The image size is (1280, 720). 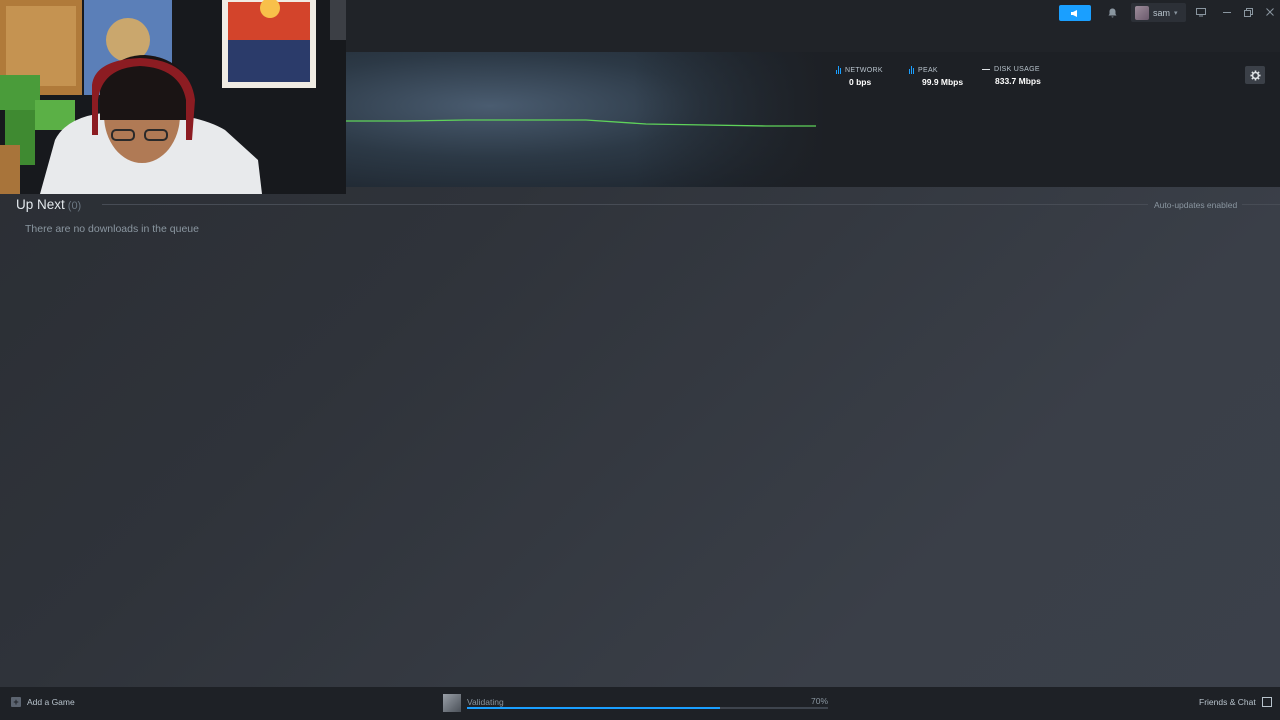 What do you see at coordinates (860, 82) in the screenshot?
I see `stat-network-value: 0 bps` at bounding box center [860, 82].